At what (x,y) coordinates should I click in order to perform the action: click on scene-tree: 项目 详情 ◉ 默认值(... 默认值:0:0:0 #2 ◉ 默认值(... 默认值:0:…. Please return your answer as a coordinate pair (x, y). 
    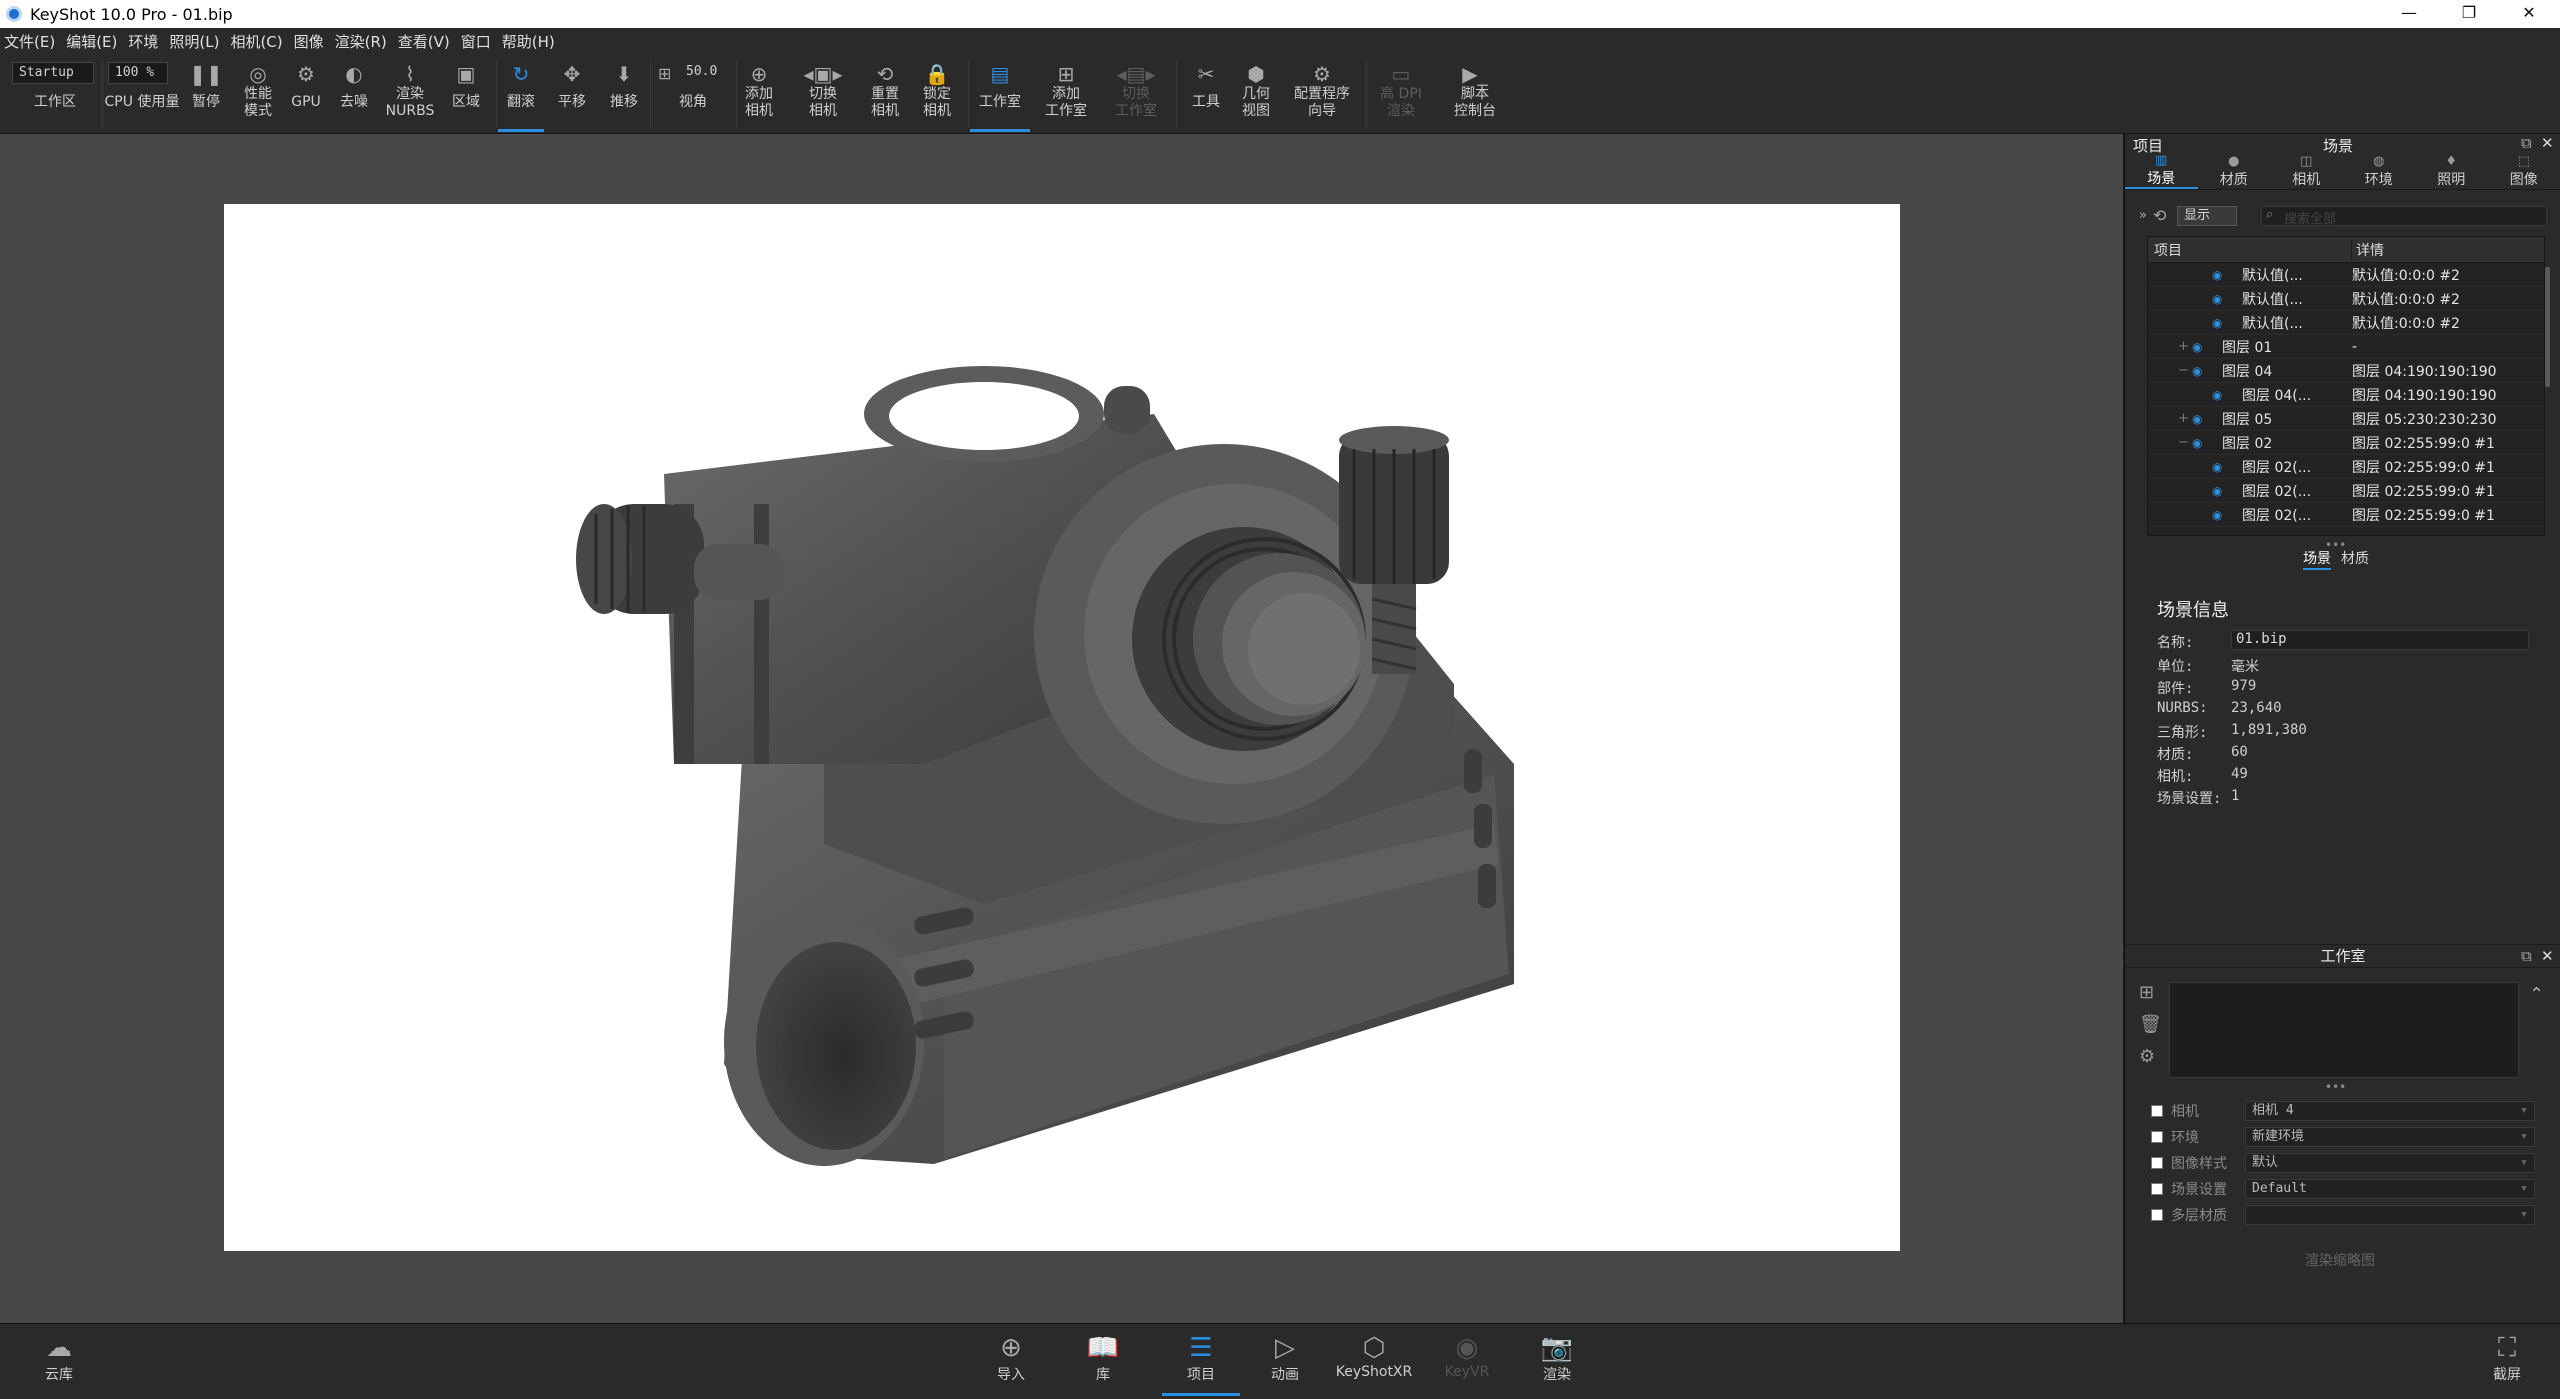
    Looking at the image, I should click on (2348, 386).